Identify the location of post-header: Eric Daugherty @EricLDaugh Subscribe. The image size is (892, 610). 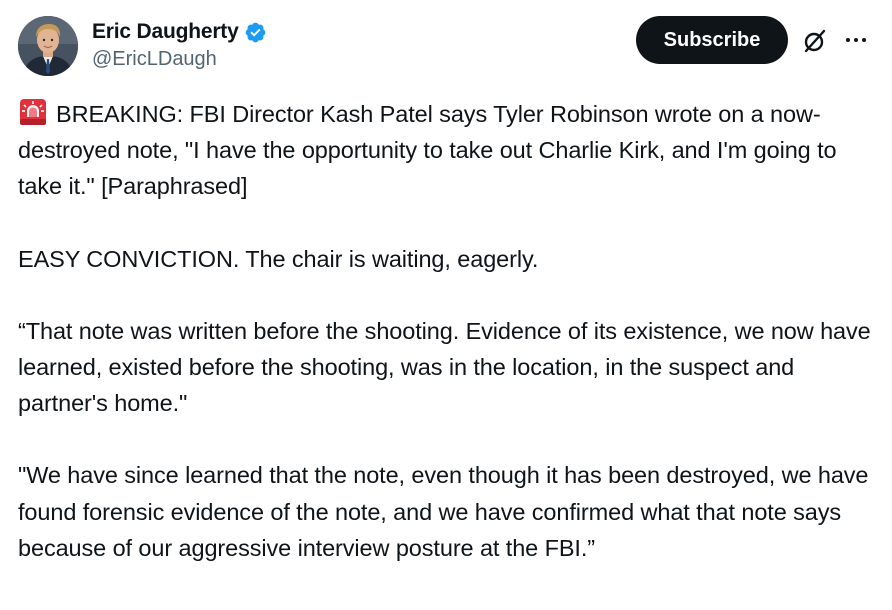
(446, 47).